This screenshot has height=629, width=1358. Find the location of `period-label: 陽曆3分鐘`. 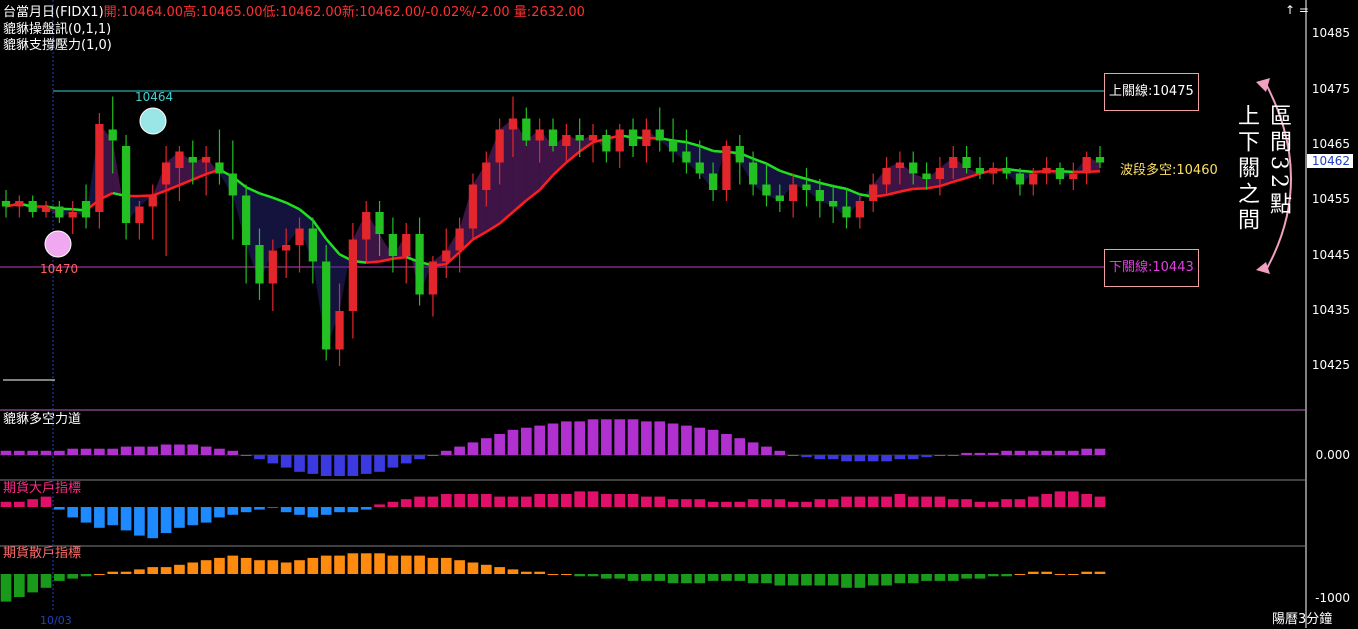

period-label: 陽曆3分鐘 is located at coordinates (1302, 620).